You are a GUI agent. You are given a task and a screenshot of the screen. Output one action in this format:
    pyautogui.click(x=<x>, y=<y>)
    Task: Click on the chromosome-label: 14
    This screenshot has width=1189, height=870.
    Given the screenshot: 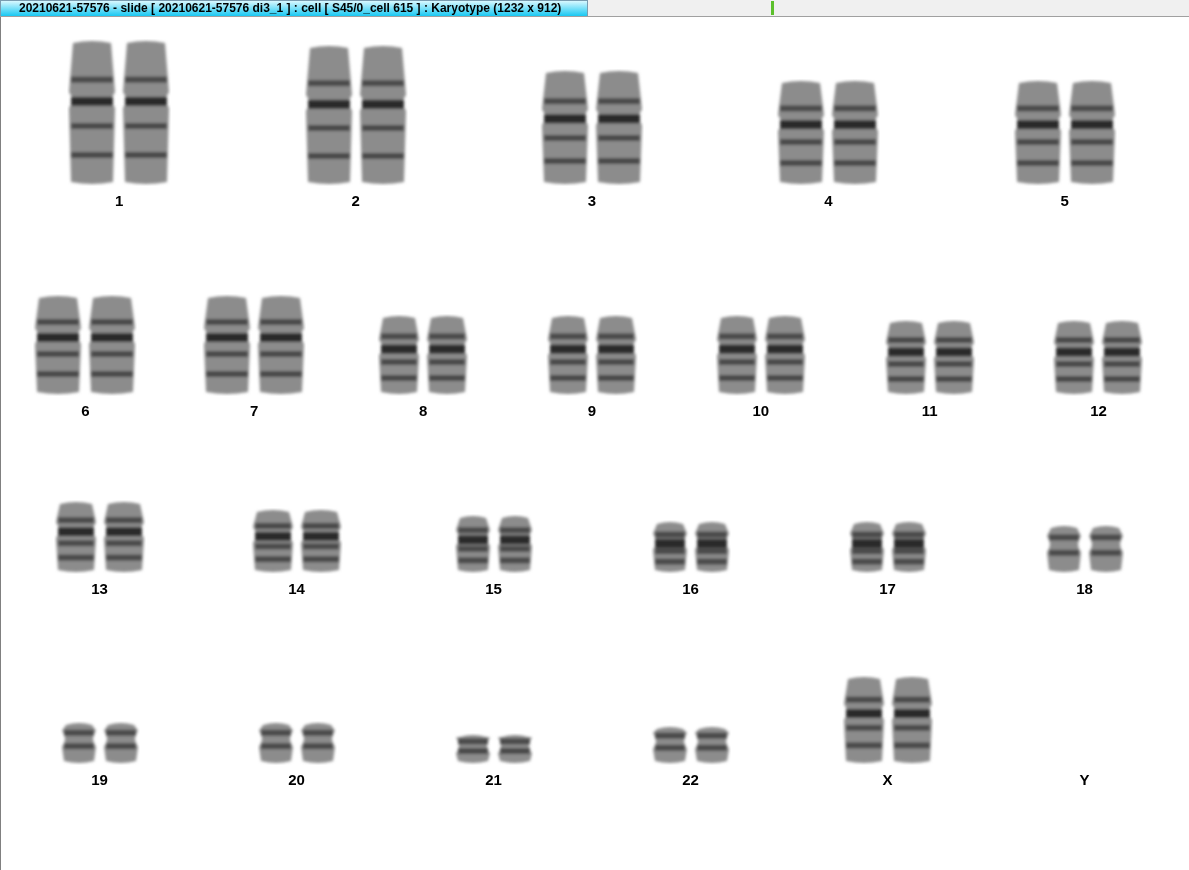 What is the action you would take?
    pyautogui.click(x=296, y=589)
    